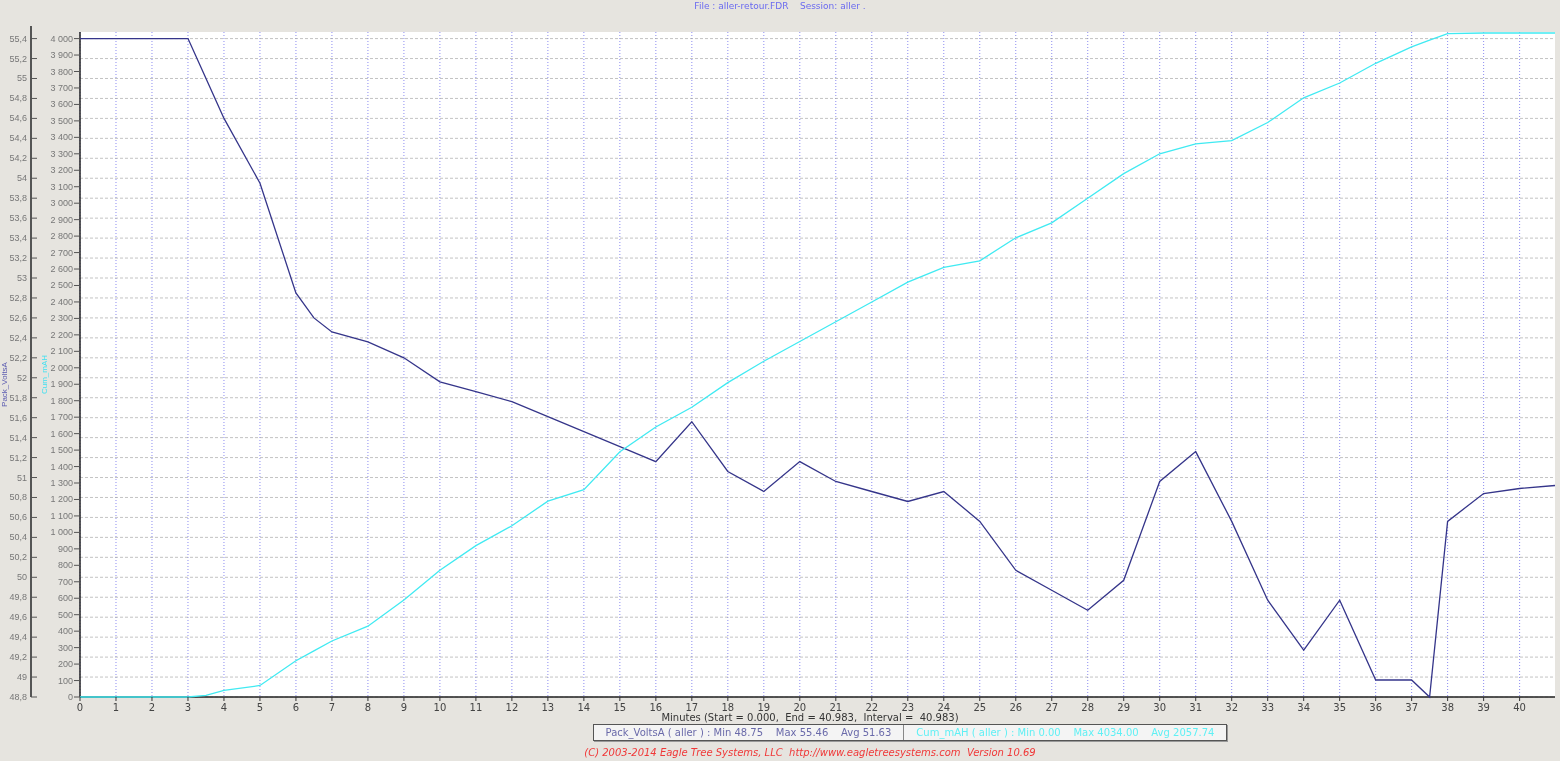 Image resolution: width=1560 pixels, height=761 pixels. What do you see at coordinates (22, 278) in the screenshot?
I see `axis-tick-label: 53` at bounding box center [22, 278].